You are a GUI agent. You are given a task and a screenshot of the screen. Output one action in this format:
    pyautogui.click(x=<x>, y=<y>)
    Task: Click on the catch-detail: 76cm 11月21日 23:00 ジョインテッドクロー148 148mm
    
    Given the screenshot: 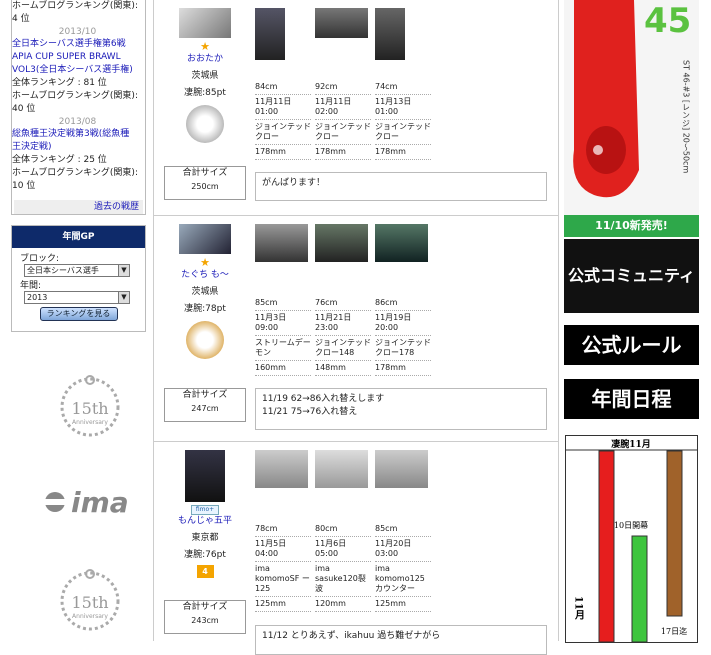 What is the action you would take?
    pyautogui.click(x=343, y=336)
    